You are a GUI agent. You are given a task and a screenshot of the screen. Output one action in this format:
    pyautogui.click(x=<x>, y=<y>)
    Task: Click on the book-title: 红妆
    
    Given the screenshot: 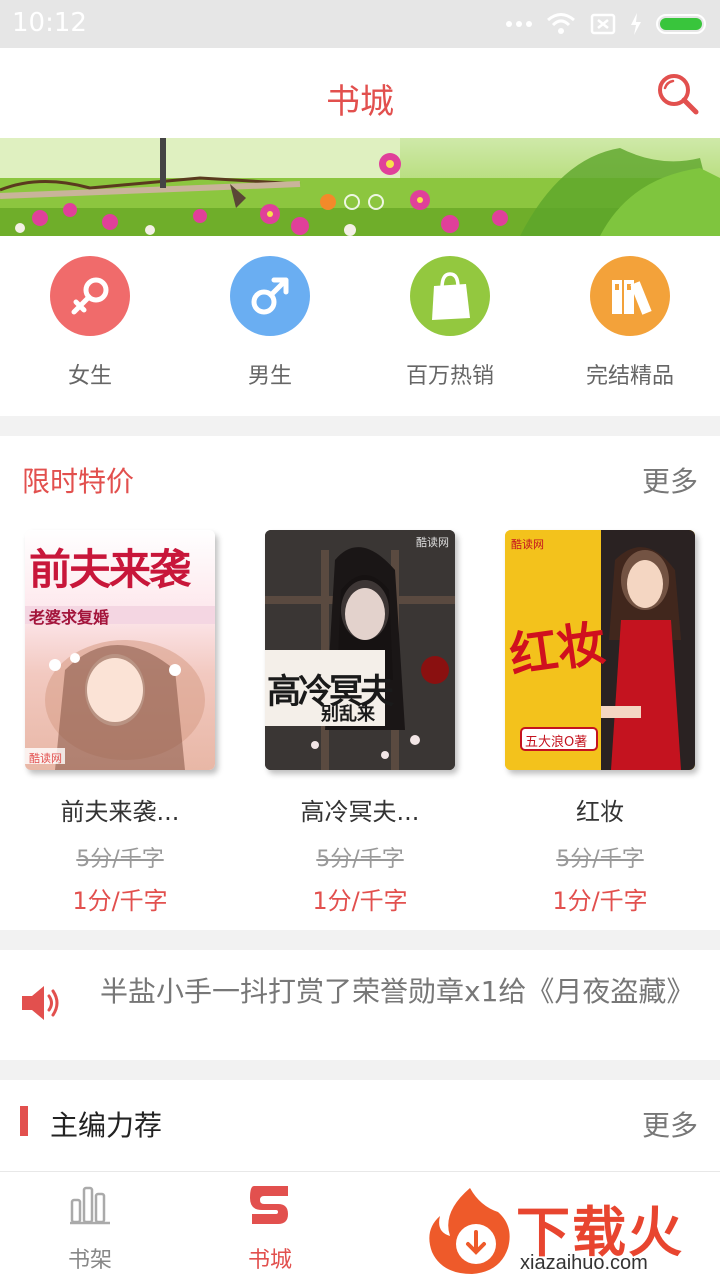 What is the action you would take?
    pyautogui.click(x=600, y=812)
    